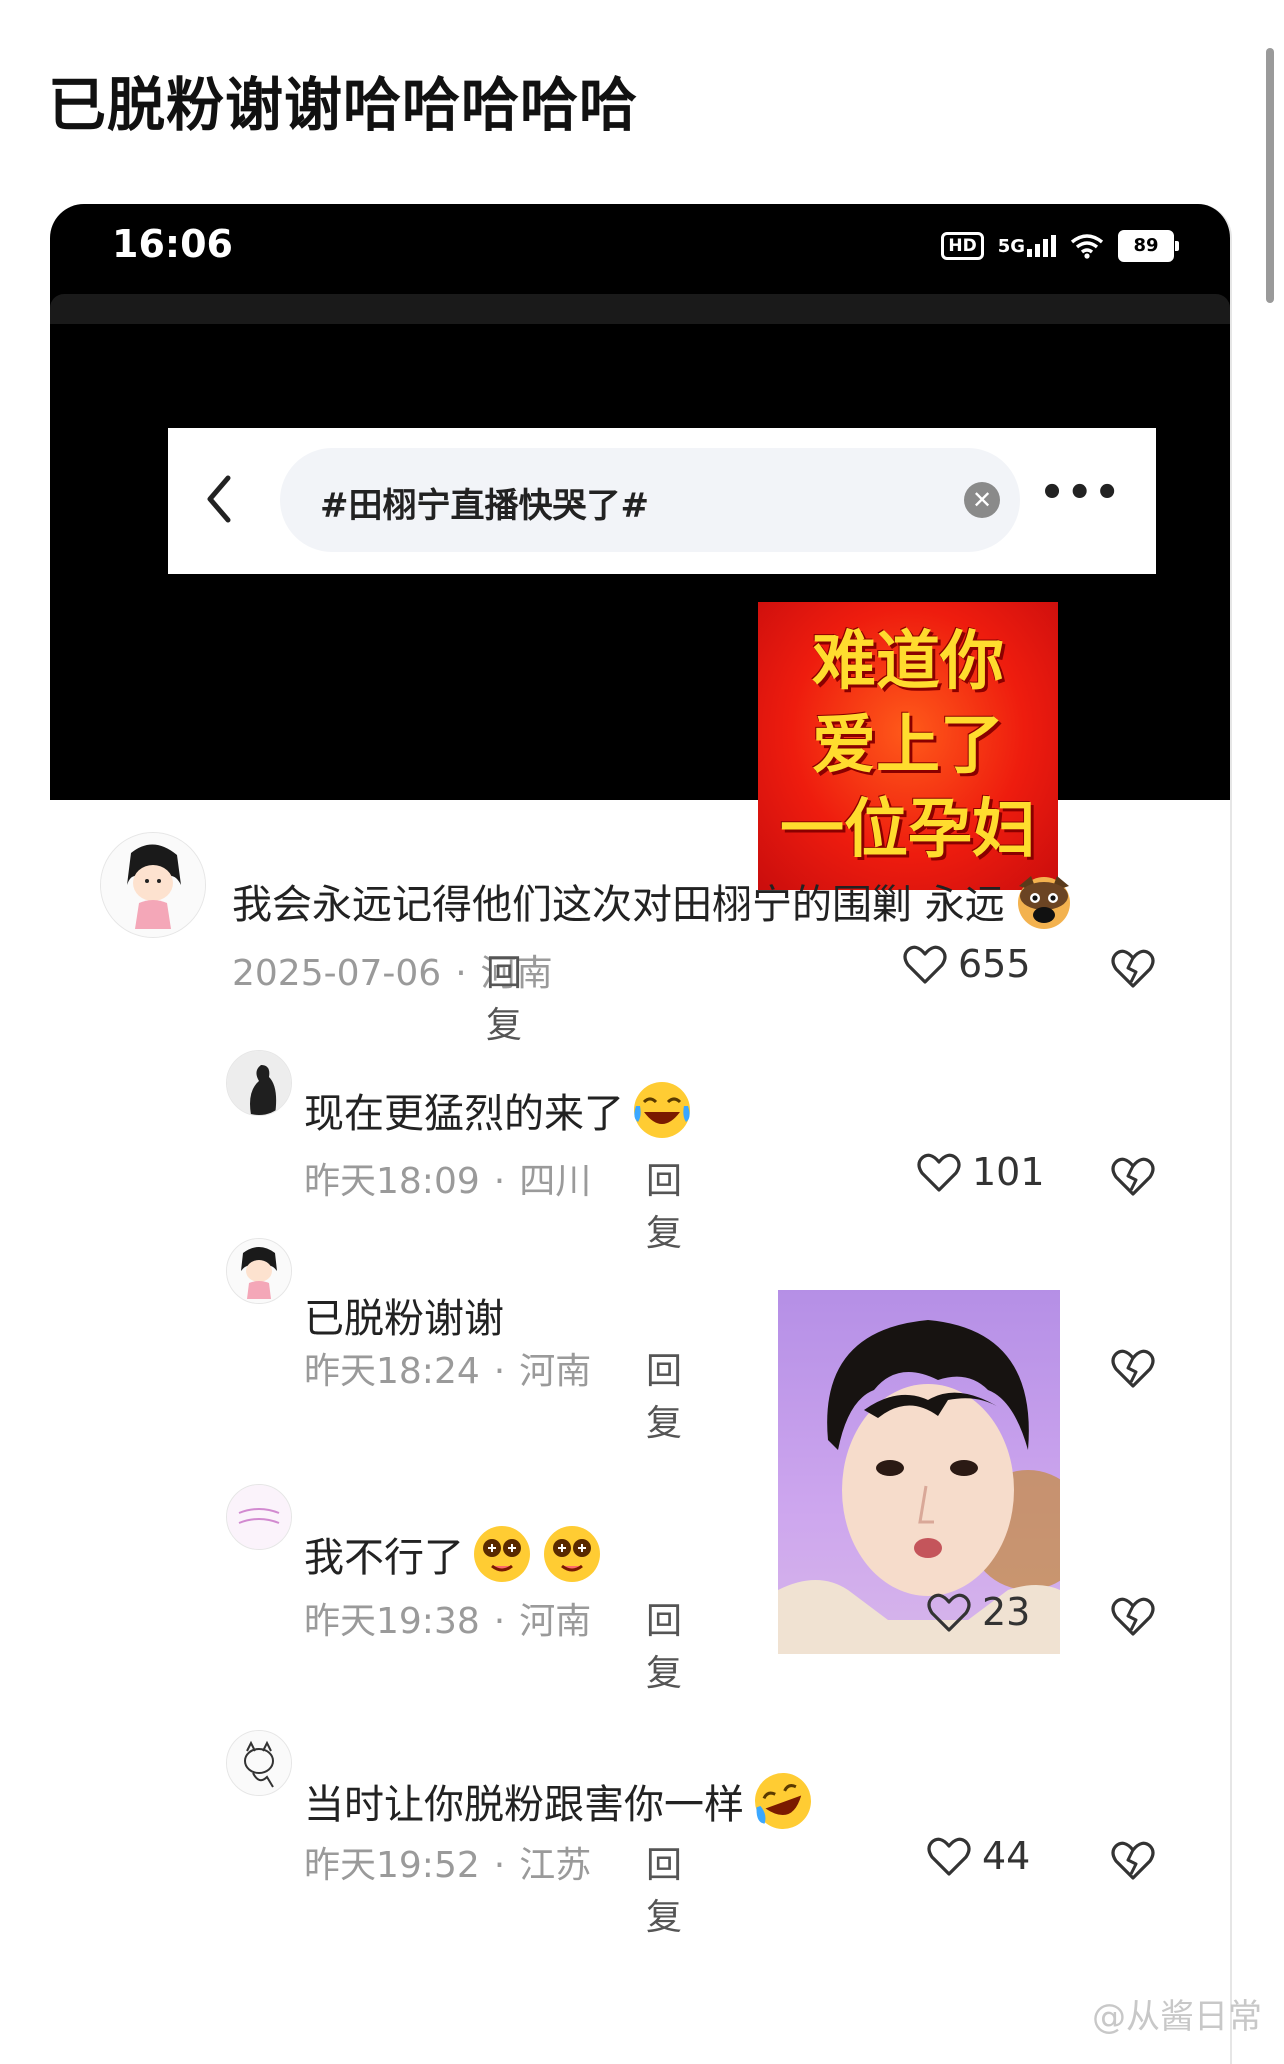  Describe the element at coordinates (640, 249) in the screenshot. I see `status-bar: 16:06 HD 5G 89` at that location.